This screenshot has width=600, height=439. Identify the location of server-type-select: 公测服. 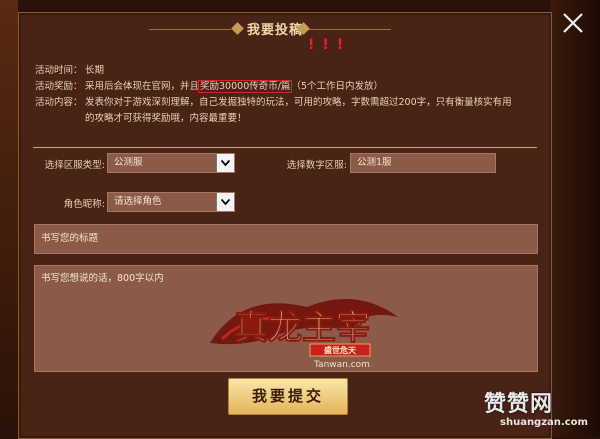
(171, 163).